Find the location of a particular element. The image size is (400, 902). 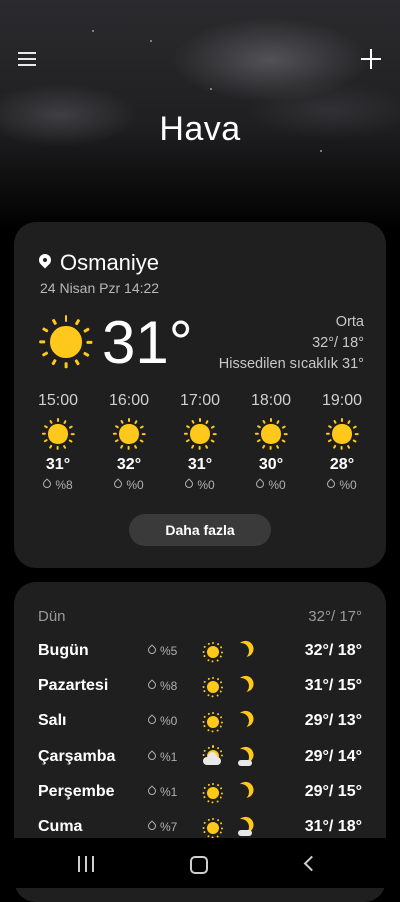

day-rain: %1 is located at coordinates (162, 757).